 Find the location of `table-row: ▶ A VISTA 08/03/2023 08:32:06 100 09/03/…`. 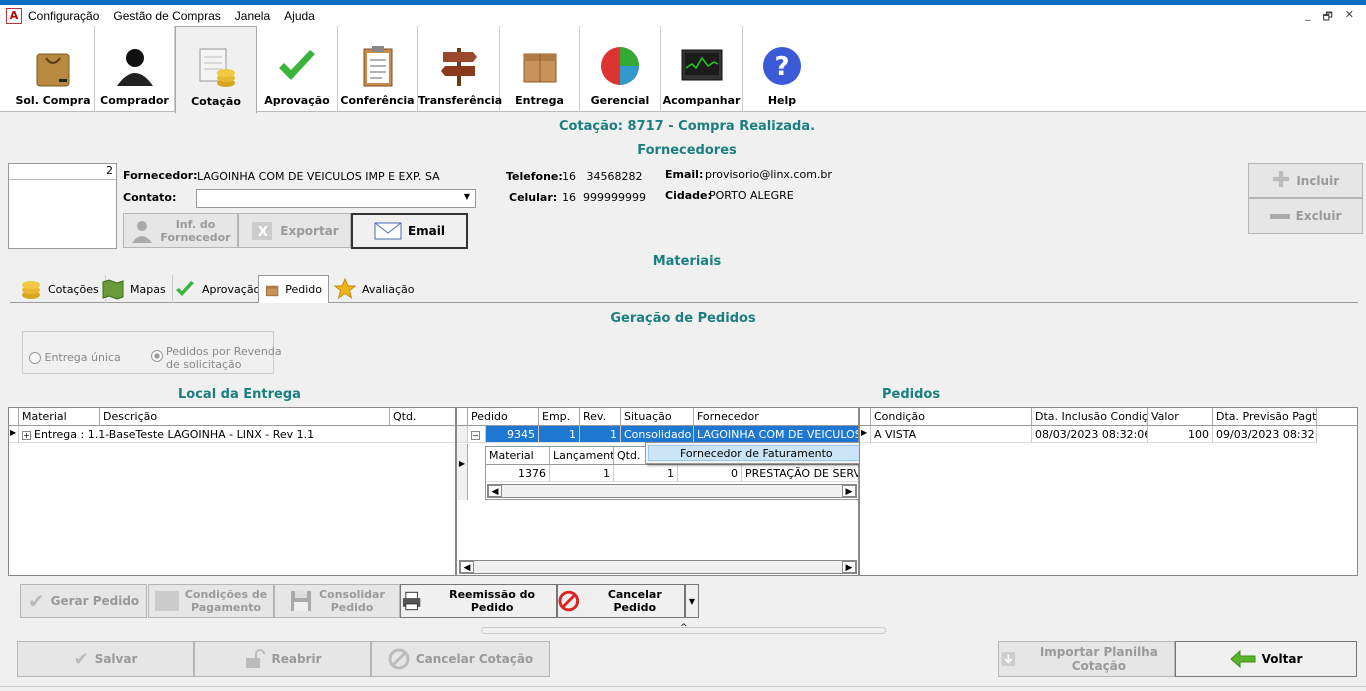

table-row: ▶ A VISTA 08/03/2023 08:32:06 100 09/03/… is located at coordinates (1108, 434).